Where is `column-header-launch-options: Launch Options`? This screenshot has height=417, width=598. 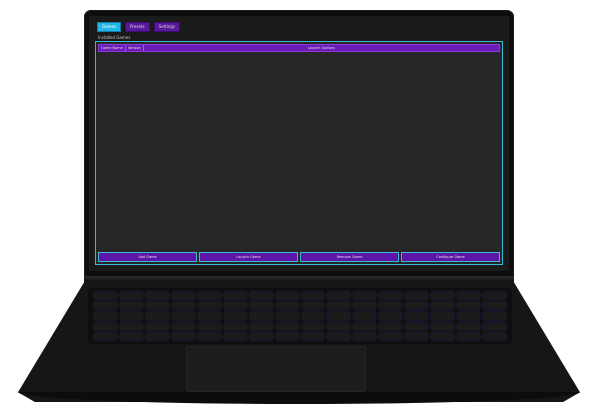
column-header-launch-options: Launch Options is located at coordinates (321, 48).